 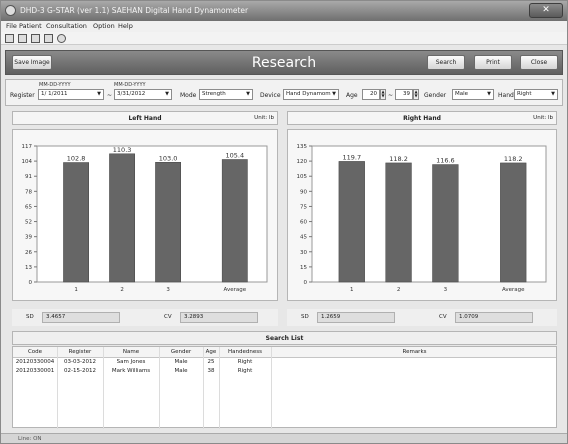 What do you see at coordinates (214, 94) in the screenshot?
I see `mode-value: Strength` at bounding box center [214, 94].